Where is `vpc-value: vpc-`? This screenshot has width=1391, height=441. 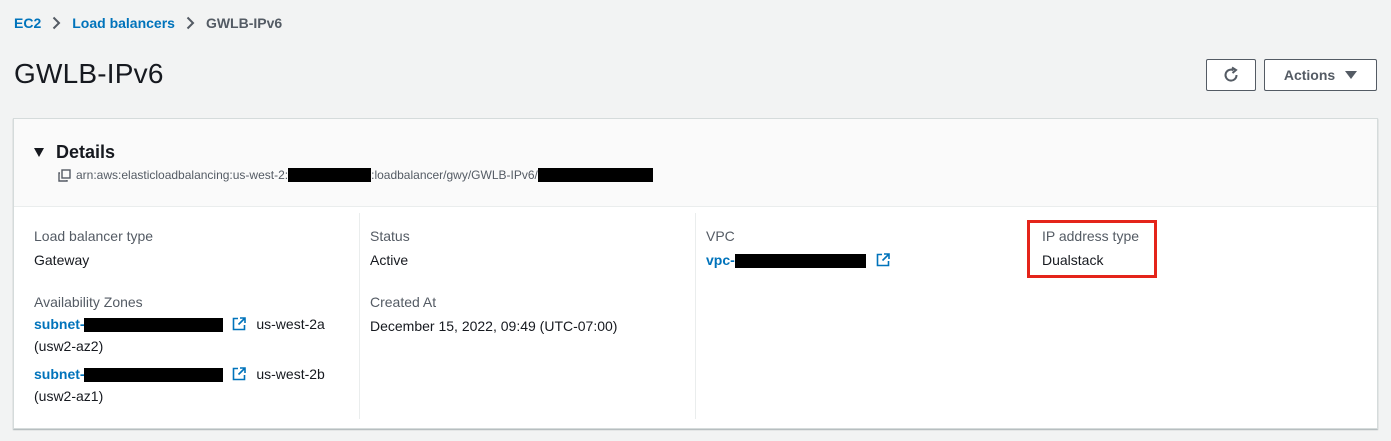
vpc-value: vpc- is located at coordinates (856, 260).